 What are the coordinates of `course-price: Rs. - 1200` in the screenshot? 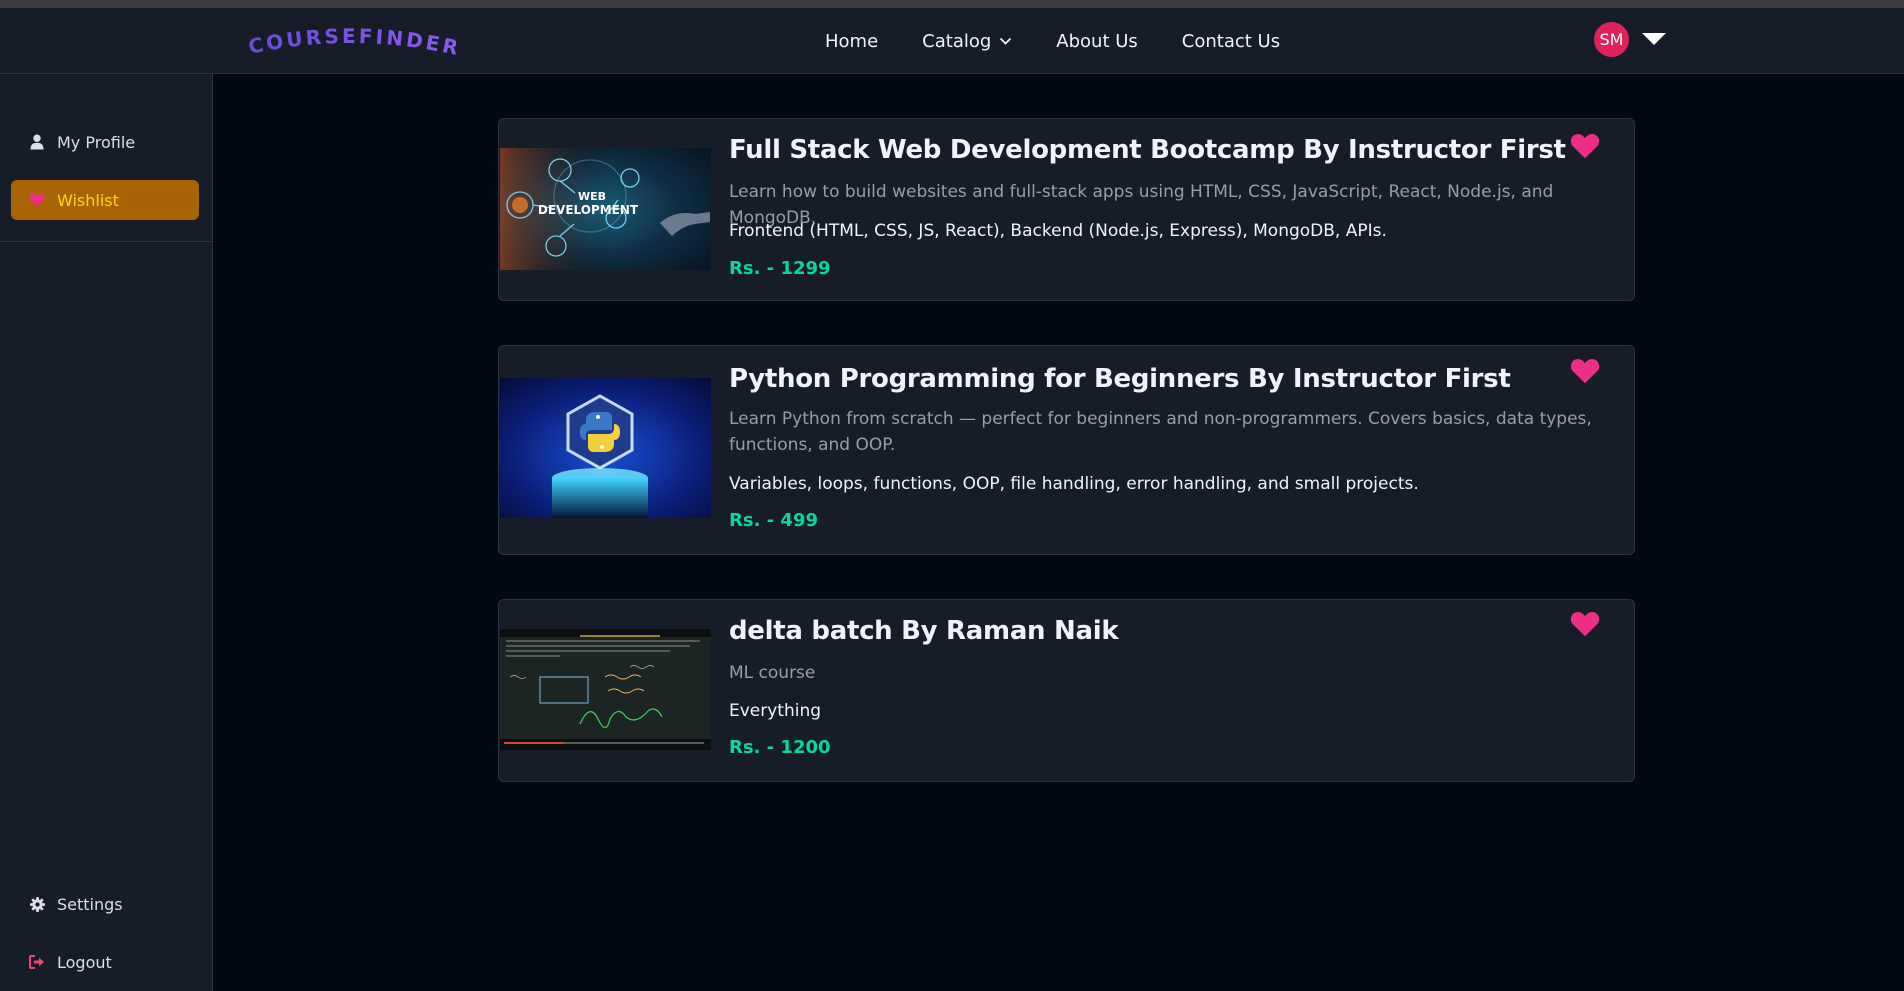 It's located at (780, 747).